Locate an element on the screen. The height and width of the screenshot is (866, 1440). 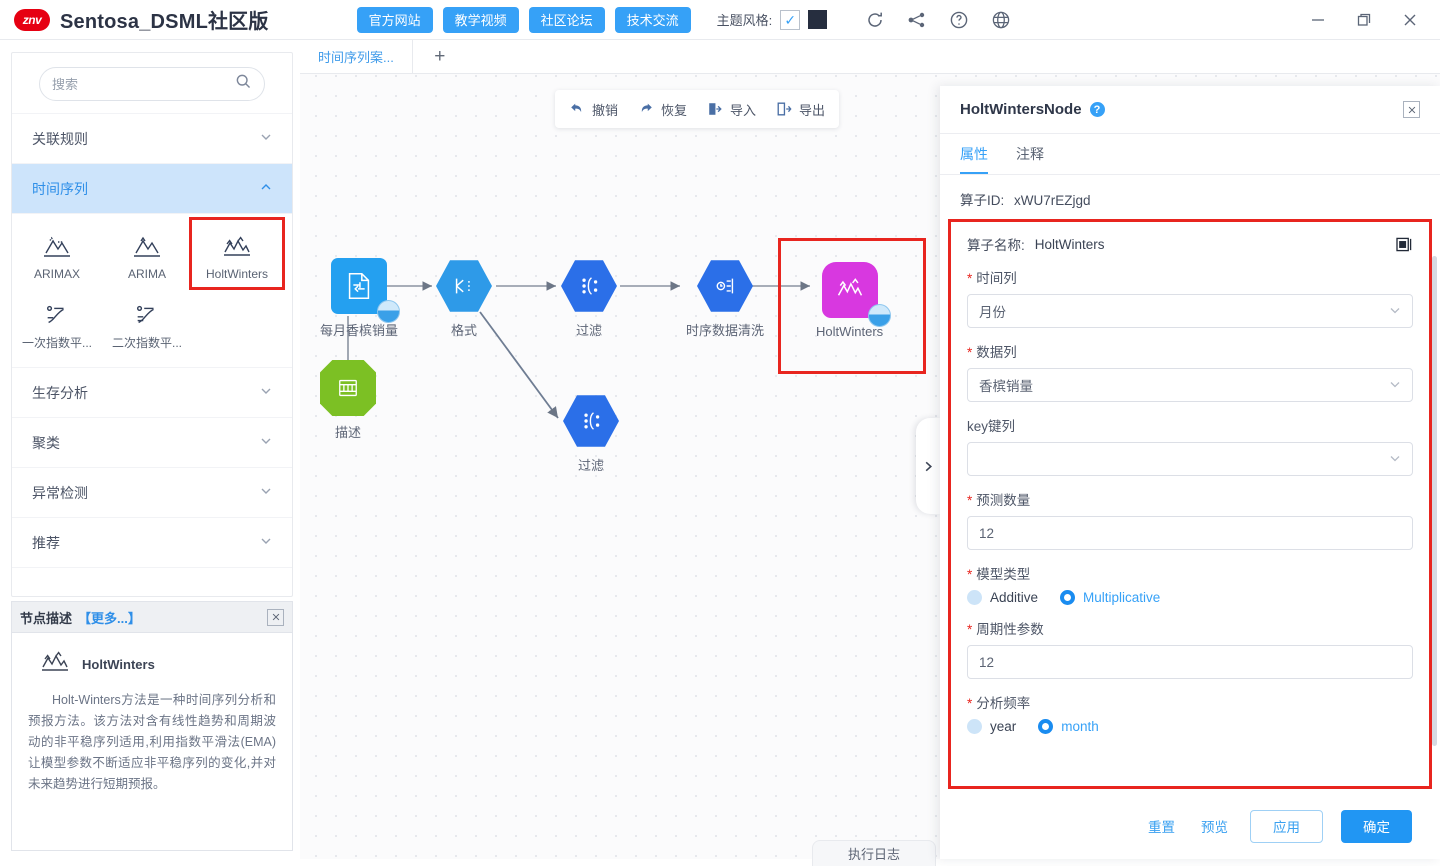
add-tab-button: + is located at coordinates (440, 57).